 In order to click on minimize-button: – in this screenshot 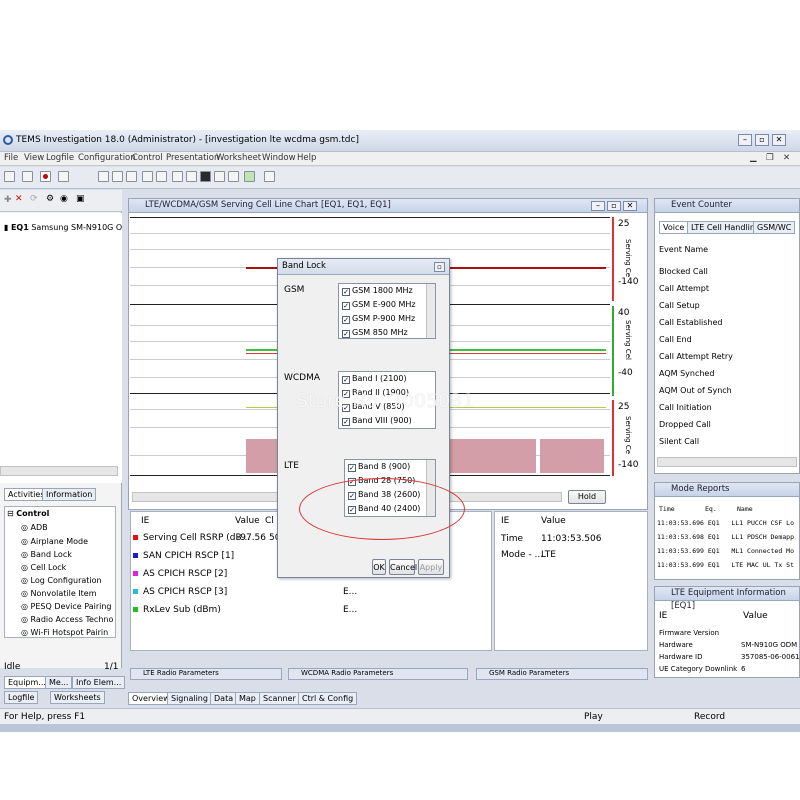, I will do `click(745, 140)`.